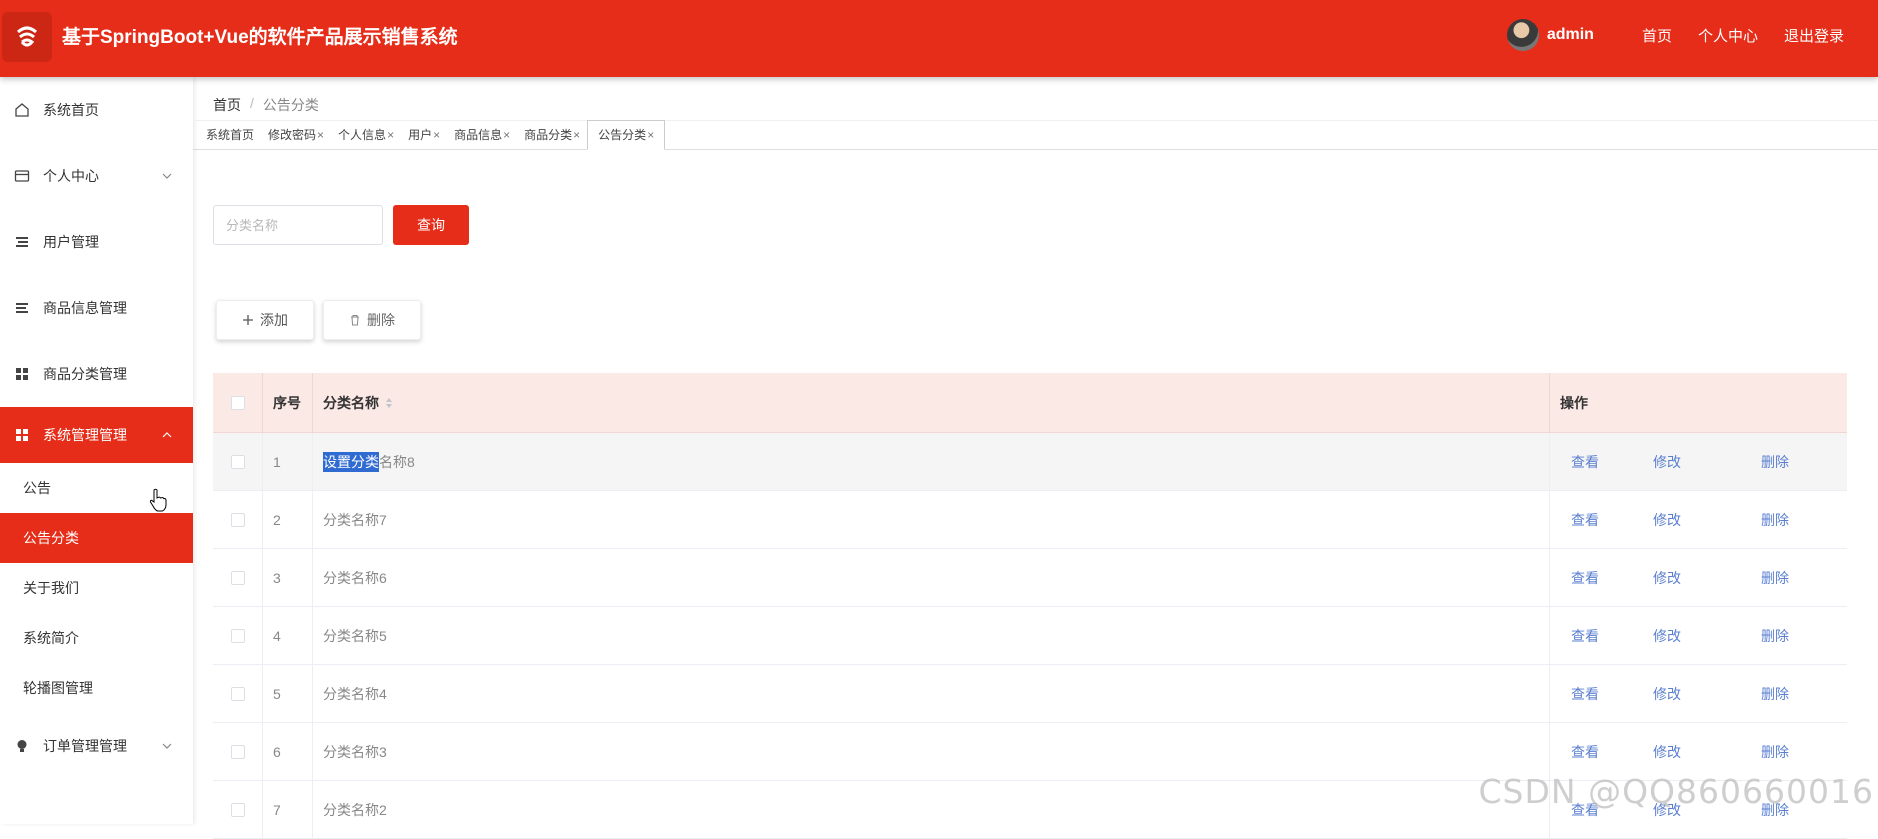  What do you see at coordinates (288, 519) in the screenshot?
I see `row-index: 2` at bounding box center [288, 519].